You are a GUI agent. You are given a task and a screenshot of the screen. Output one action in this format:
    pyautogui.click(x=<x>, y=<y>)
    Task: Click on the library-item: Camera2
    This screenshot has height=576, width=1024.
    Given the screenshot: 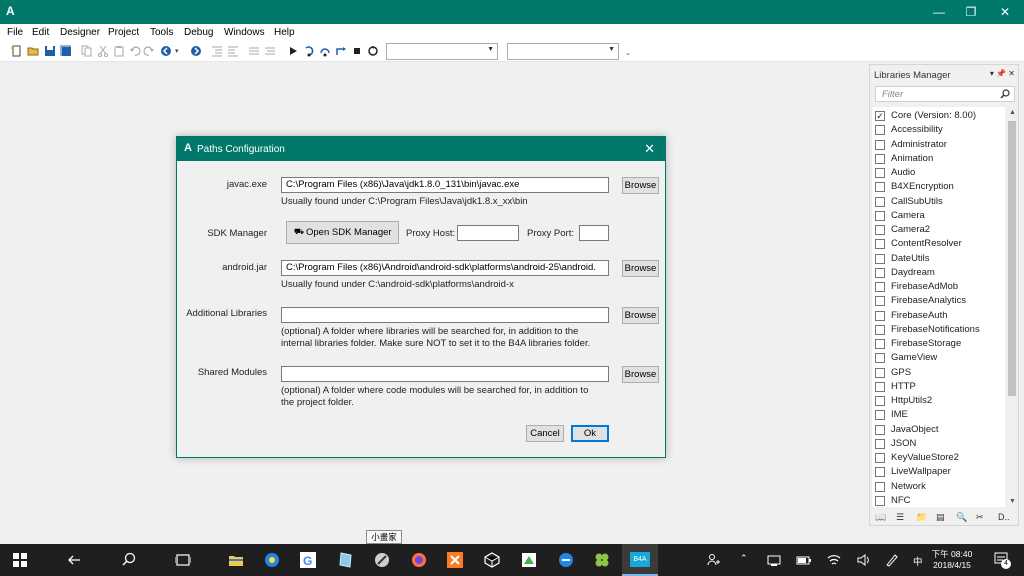 What is the action you would take?
    pyautogui.click(x=940, y=230)
    